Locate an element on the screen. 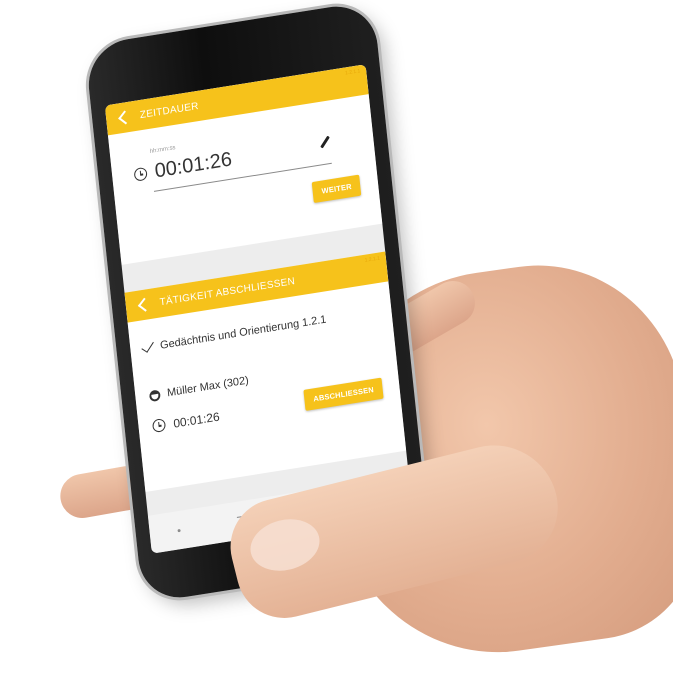 This screenshot has height=673, width=673. check-icon is located at coordinates (147, 345).